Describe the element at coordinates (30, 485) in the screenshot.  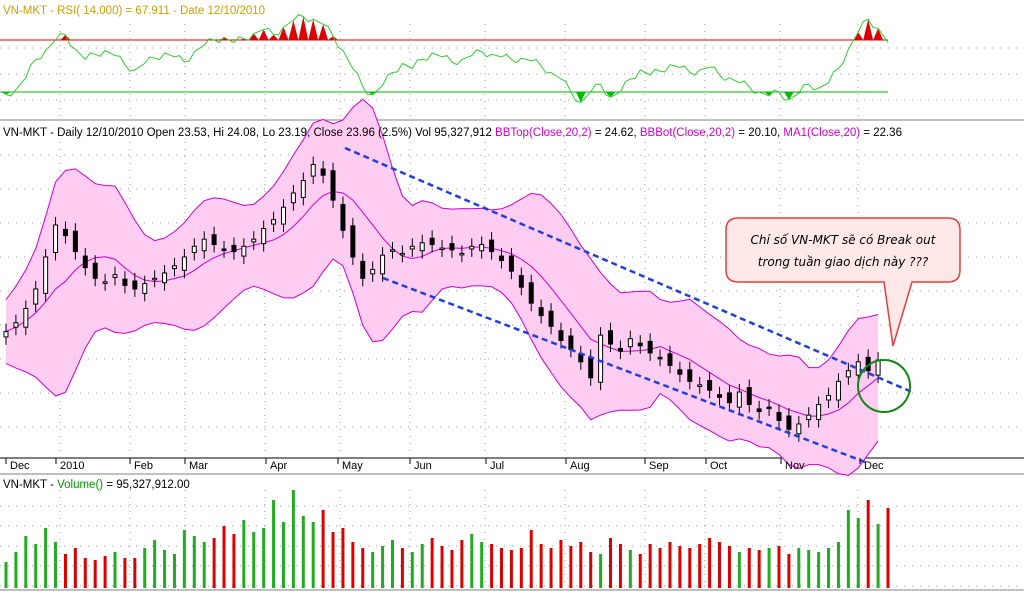
I see `volume-title-part: VN-MKT -` at that location.